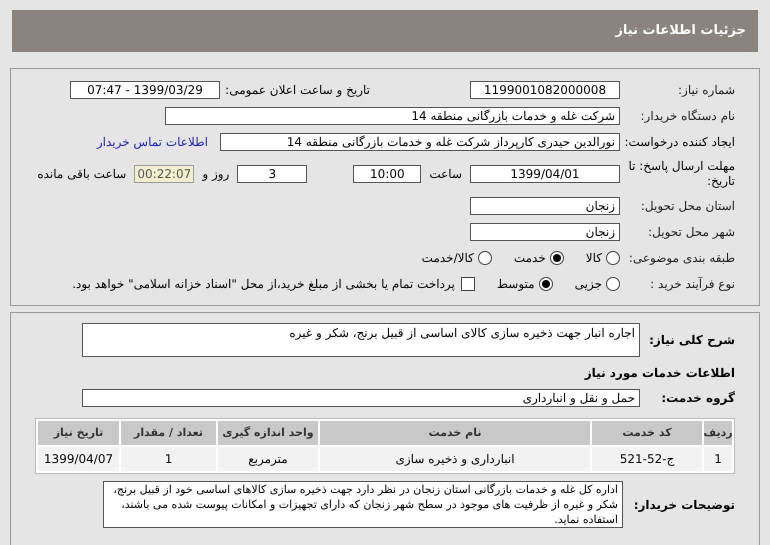 This screenshot has height=545, width=770. What do you see at coordinates (680, 31) in the screenshot?
I see `page-title: جزئیات اطلاعات نیاز` at bounding box center [680, 31].